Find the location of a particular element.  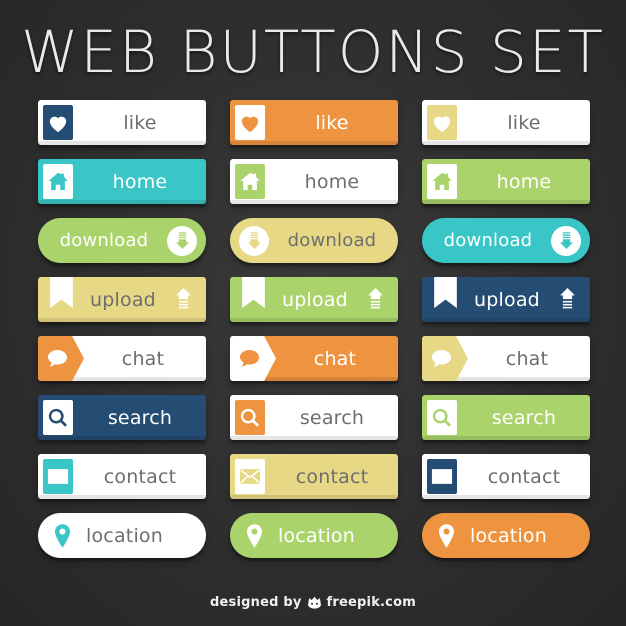

contact-button-3: contact is located at coordinates (506, 476).